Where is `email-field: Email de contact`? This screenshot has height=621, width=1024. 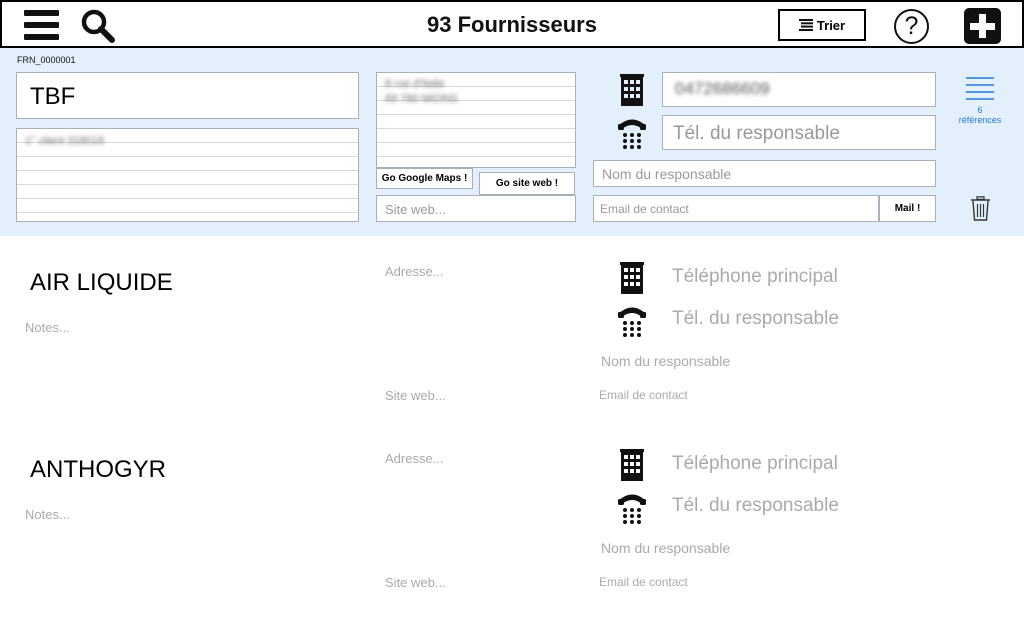
email-field: Email de contact is located at coordinates (736, 208).